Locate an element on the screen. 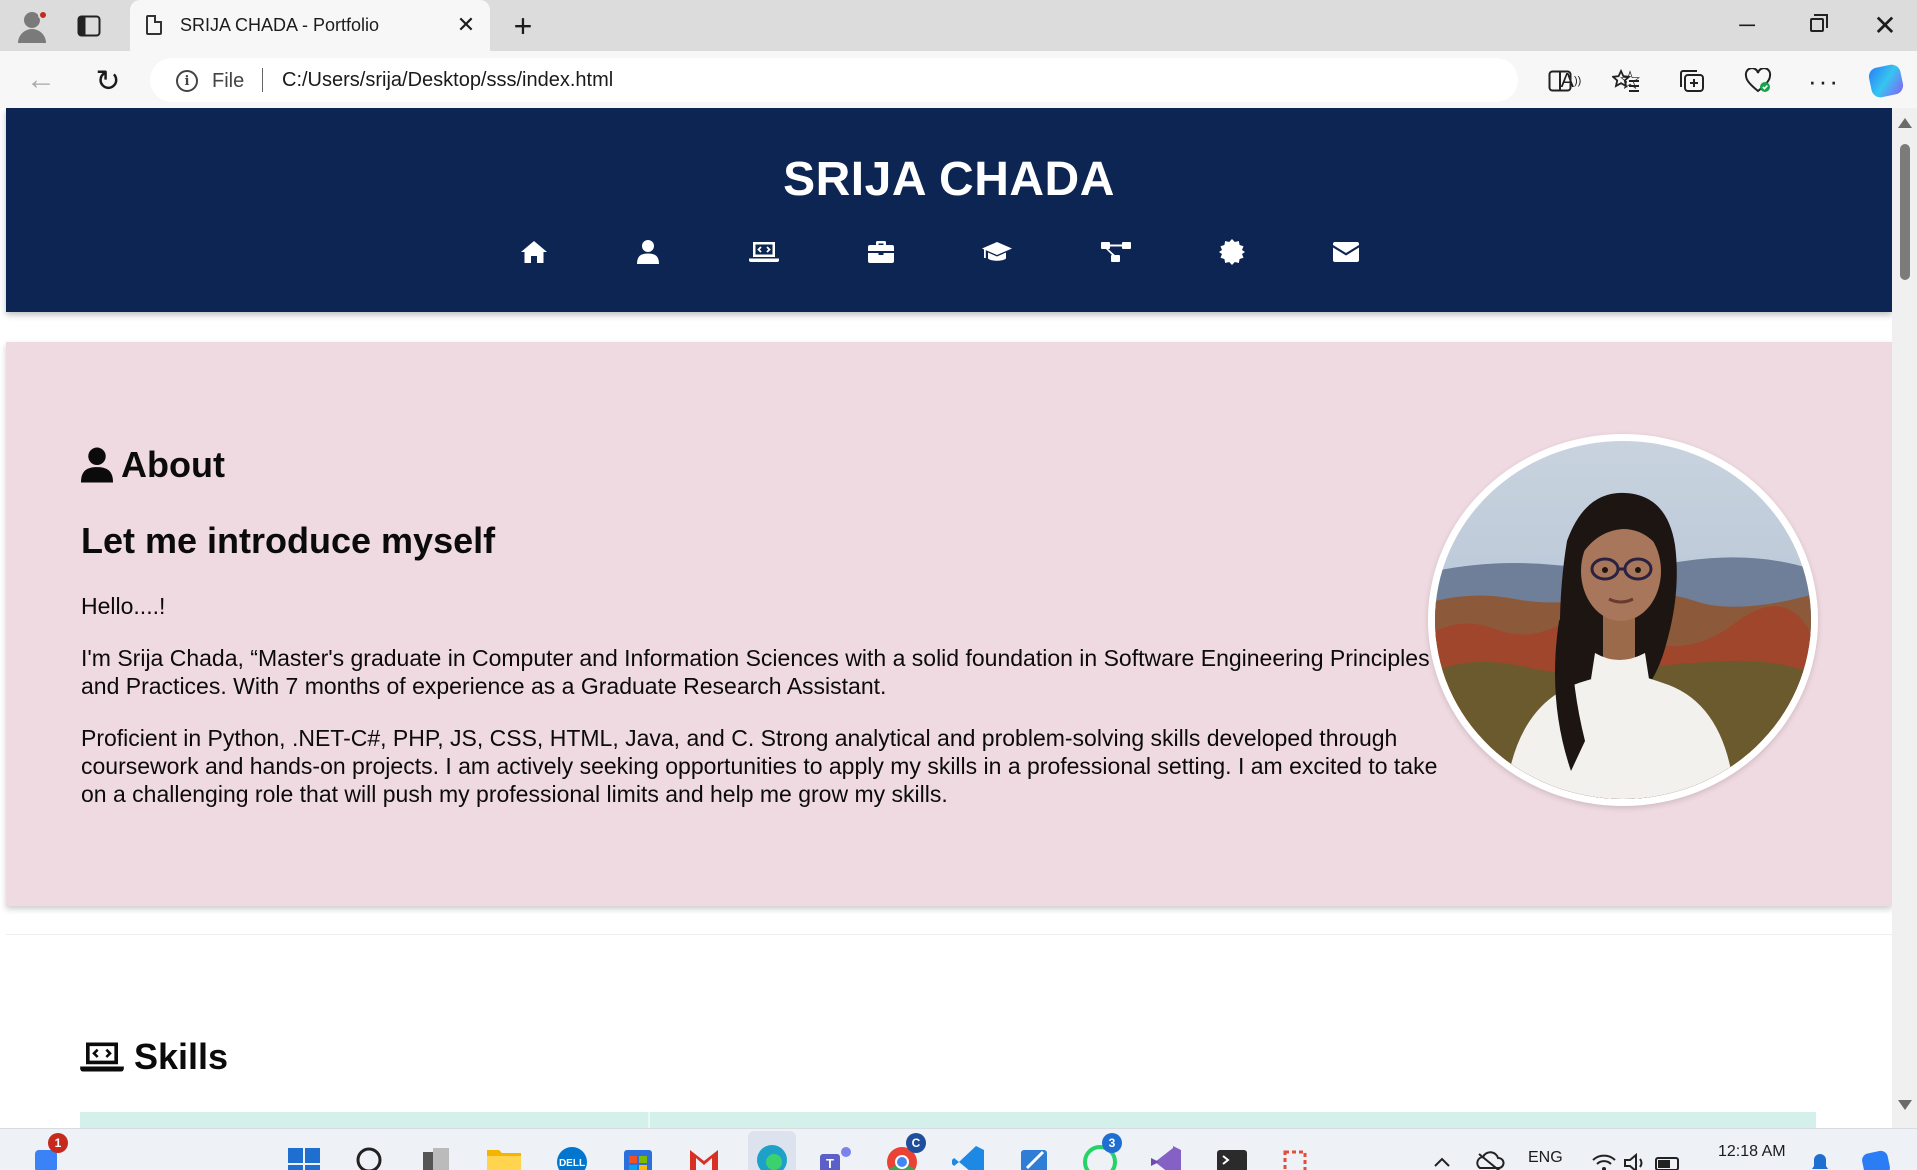 Image resolution: width=1917 pixels, height=1170 pixels. main-nav is located at coordinates (949, 252).